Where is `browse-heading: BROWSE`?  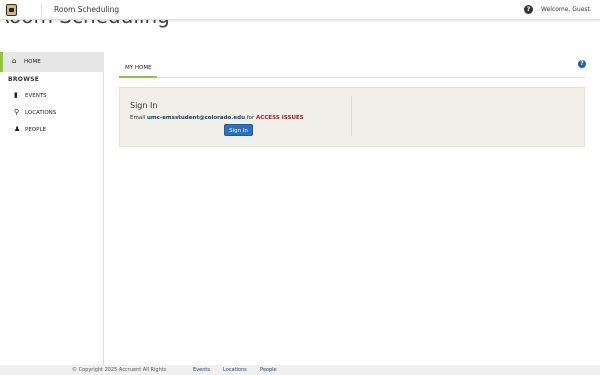
browse-heading: BROWSE is located at coordinates (24, 79).